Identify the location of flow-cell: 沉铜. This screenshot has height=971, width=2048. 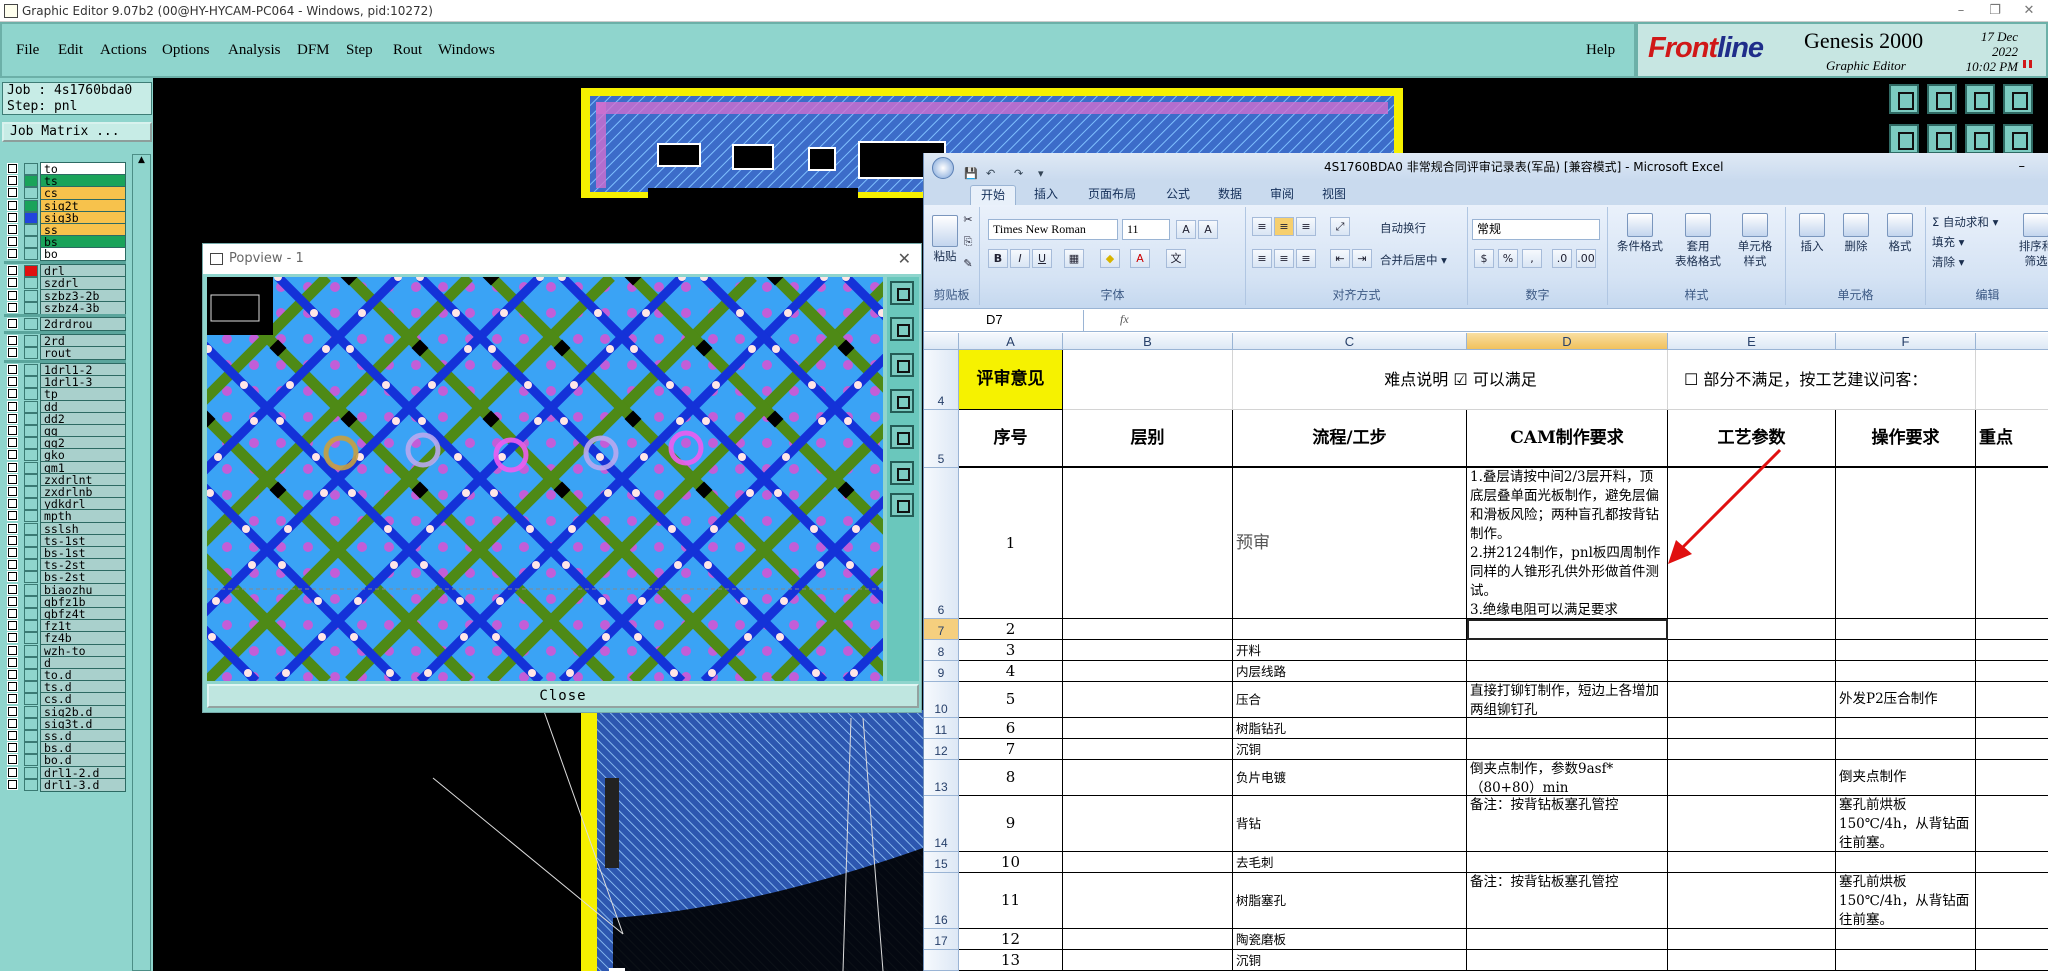
(1350, 749).